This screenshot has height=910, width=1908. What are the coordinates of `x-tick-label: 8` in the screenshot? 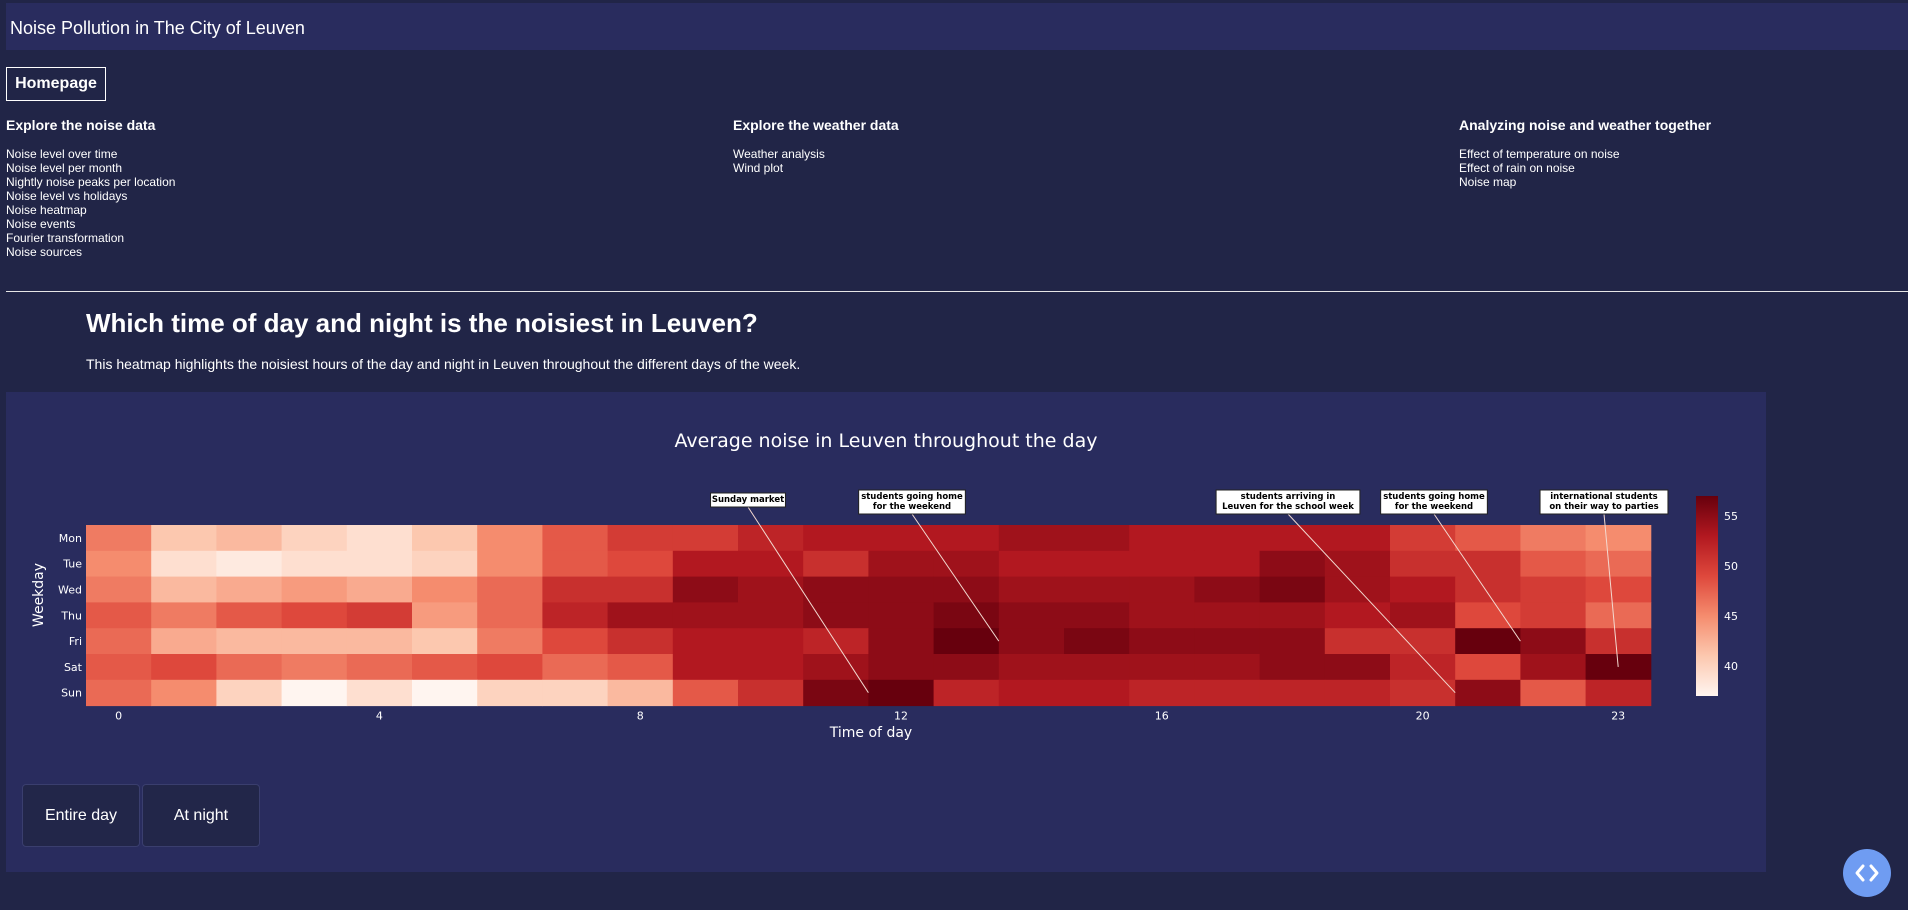 It's located at (640, 716).